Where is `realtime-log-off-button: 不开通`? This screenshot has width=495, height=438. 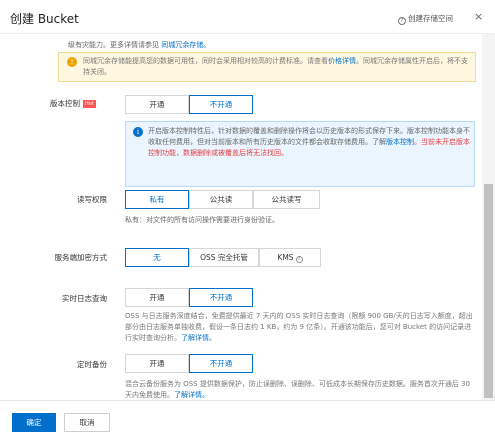 realtime-log-off-button: 不开通 is located at coordinates (221, 297).